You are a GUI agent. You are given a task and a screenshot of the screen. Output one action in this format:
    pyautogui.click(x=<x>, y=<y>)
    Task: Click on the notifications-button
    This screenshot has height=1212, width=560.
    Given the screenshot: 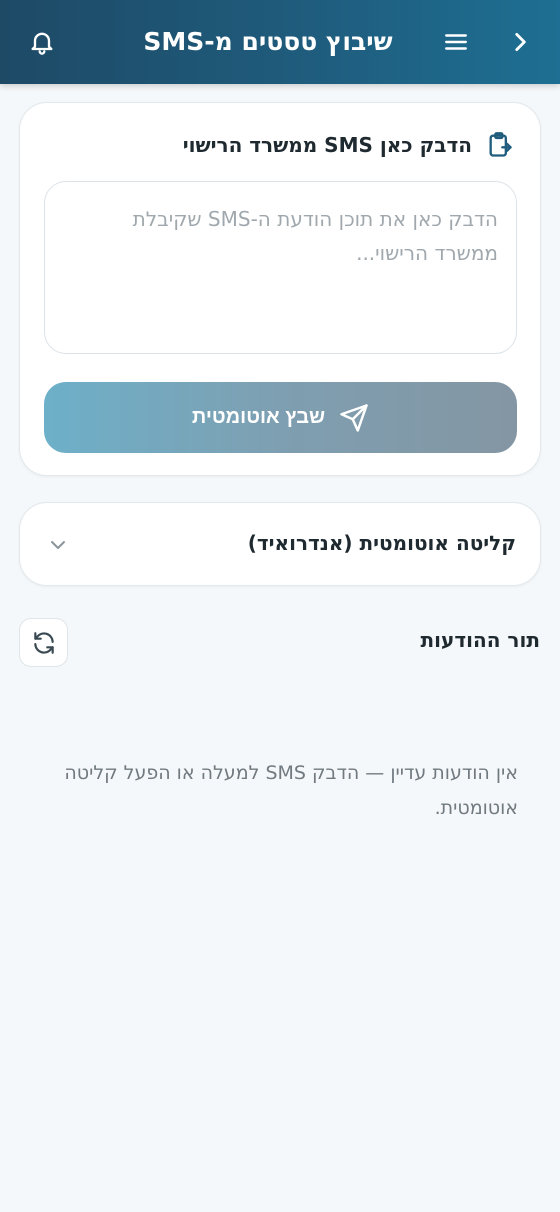 What is the action you would take?
    pyautogui.click(x=42, y=42)
    